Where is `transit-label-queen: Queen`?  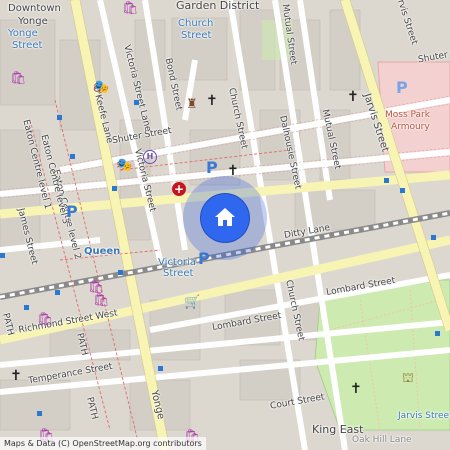 transit-label-queen: Queen is located at coordinates (102, 251).